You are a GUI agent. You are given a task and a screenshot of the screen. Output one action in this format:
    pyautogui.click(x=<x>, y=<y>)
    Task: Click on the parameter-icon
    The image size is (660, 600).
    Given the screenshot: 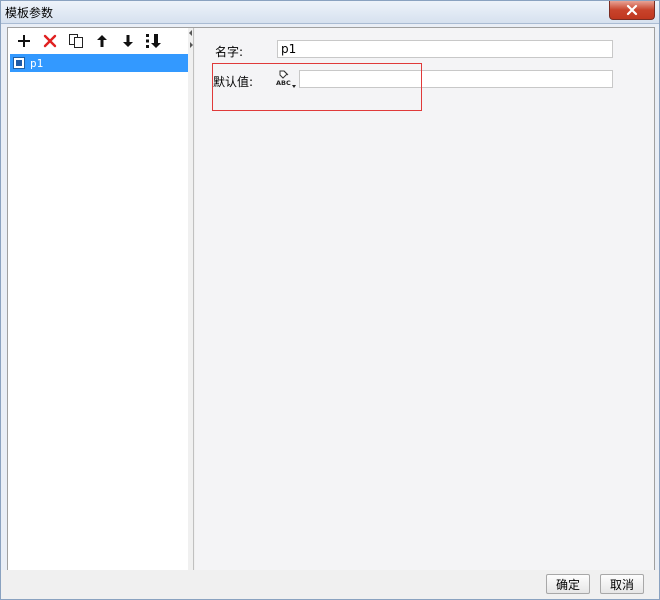 What is the action you would take?
    pyautogui.click(x=19, y=63)
    